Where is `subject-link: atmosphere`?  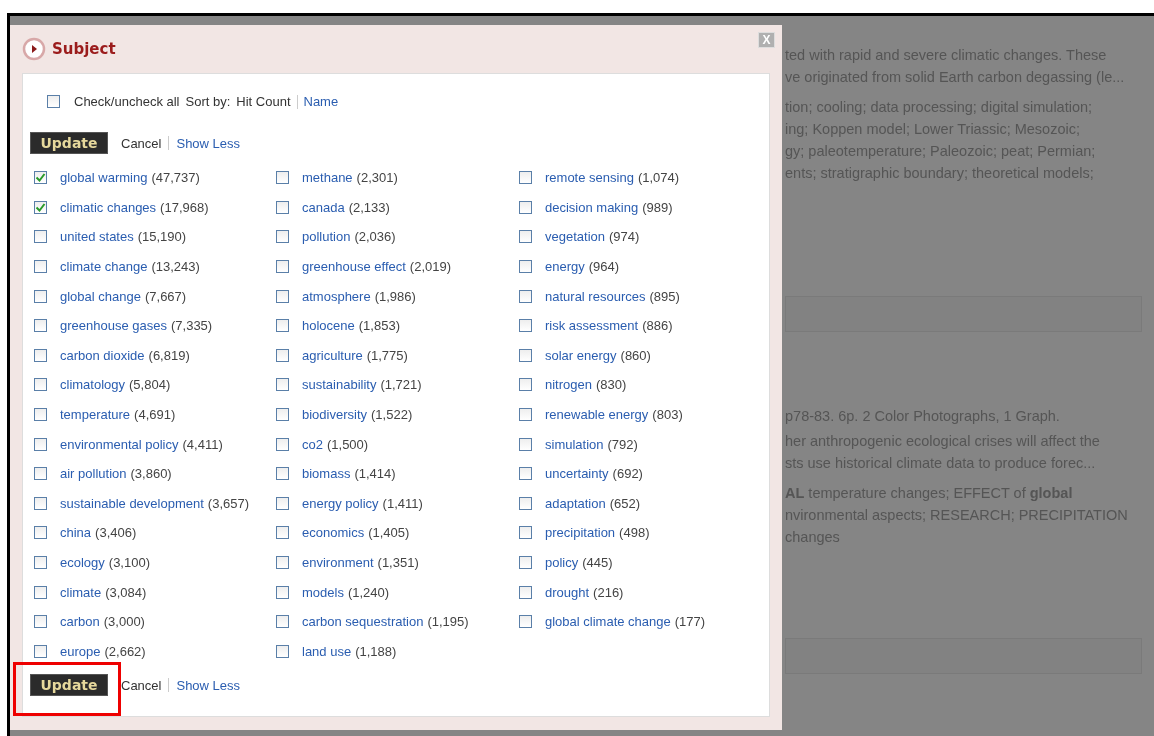 subject-link: atmosphere is located at coordinates (336, 296).